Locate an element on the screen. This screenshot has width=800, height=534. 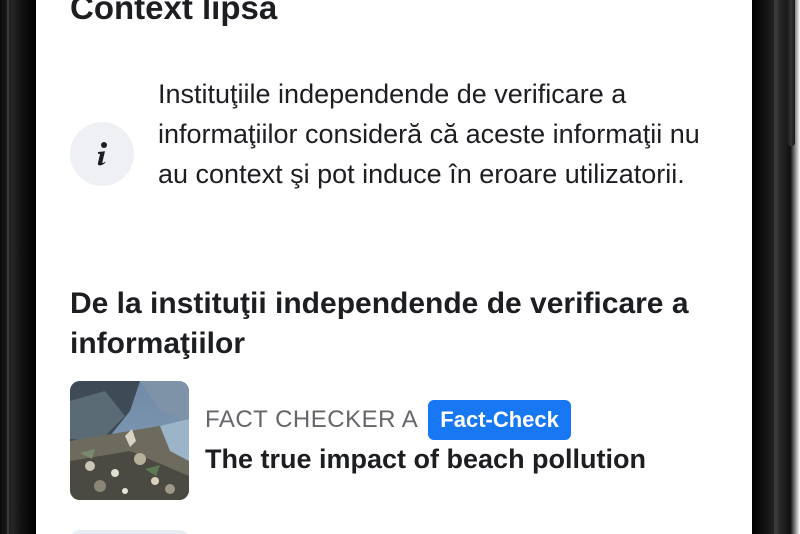
source-name: FACT CHECKER A is located at coordinates (312, 419).